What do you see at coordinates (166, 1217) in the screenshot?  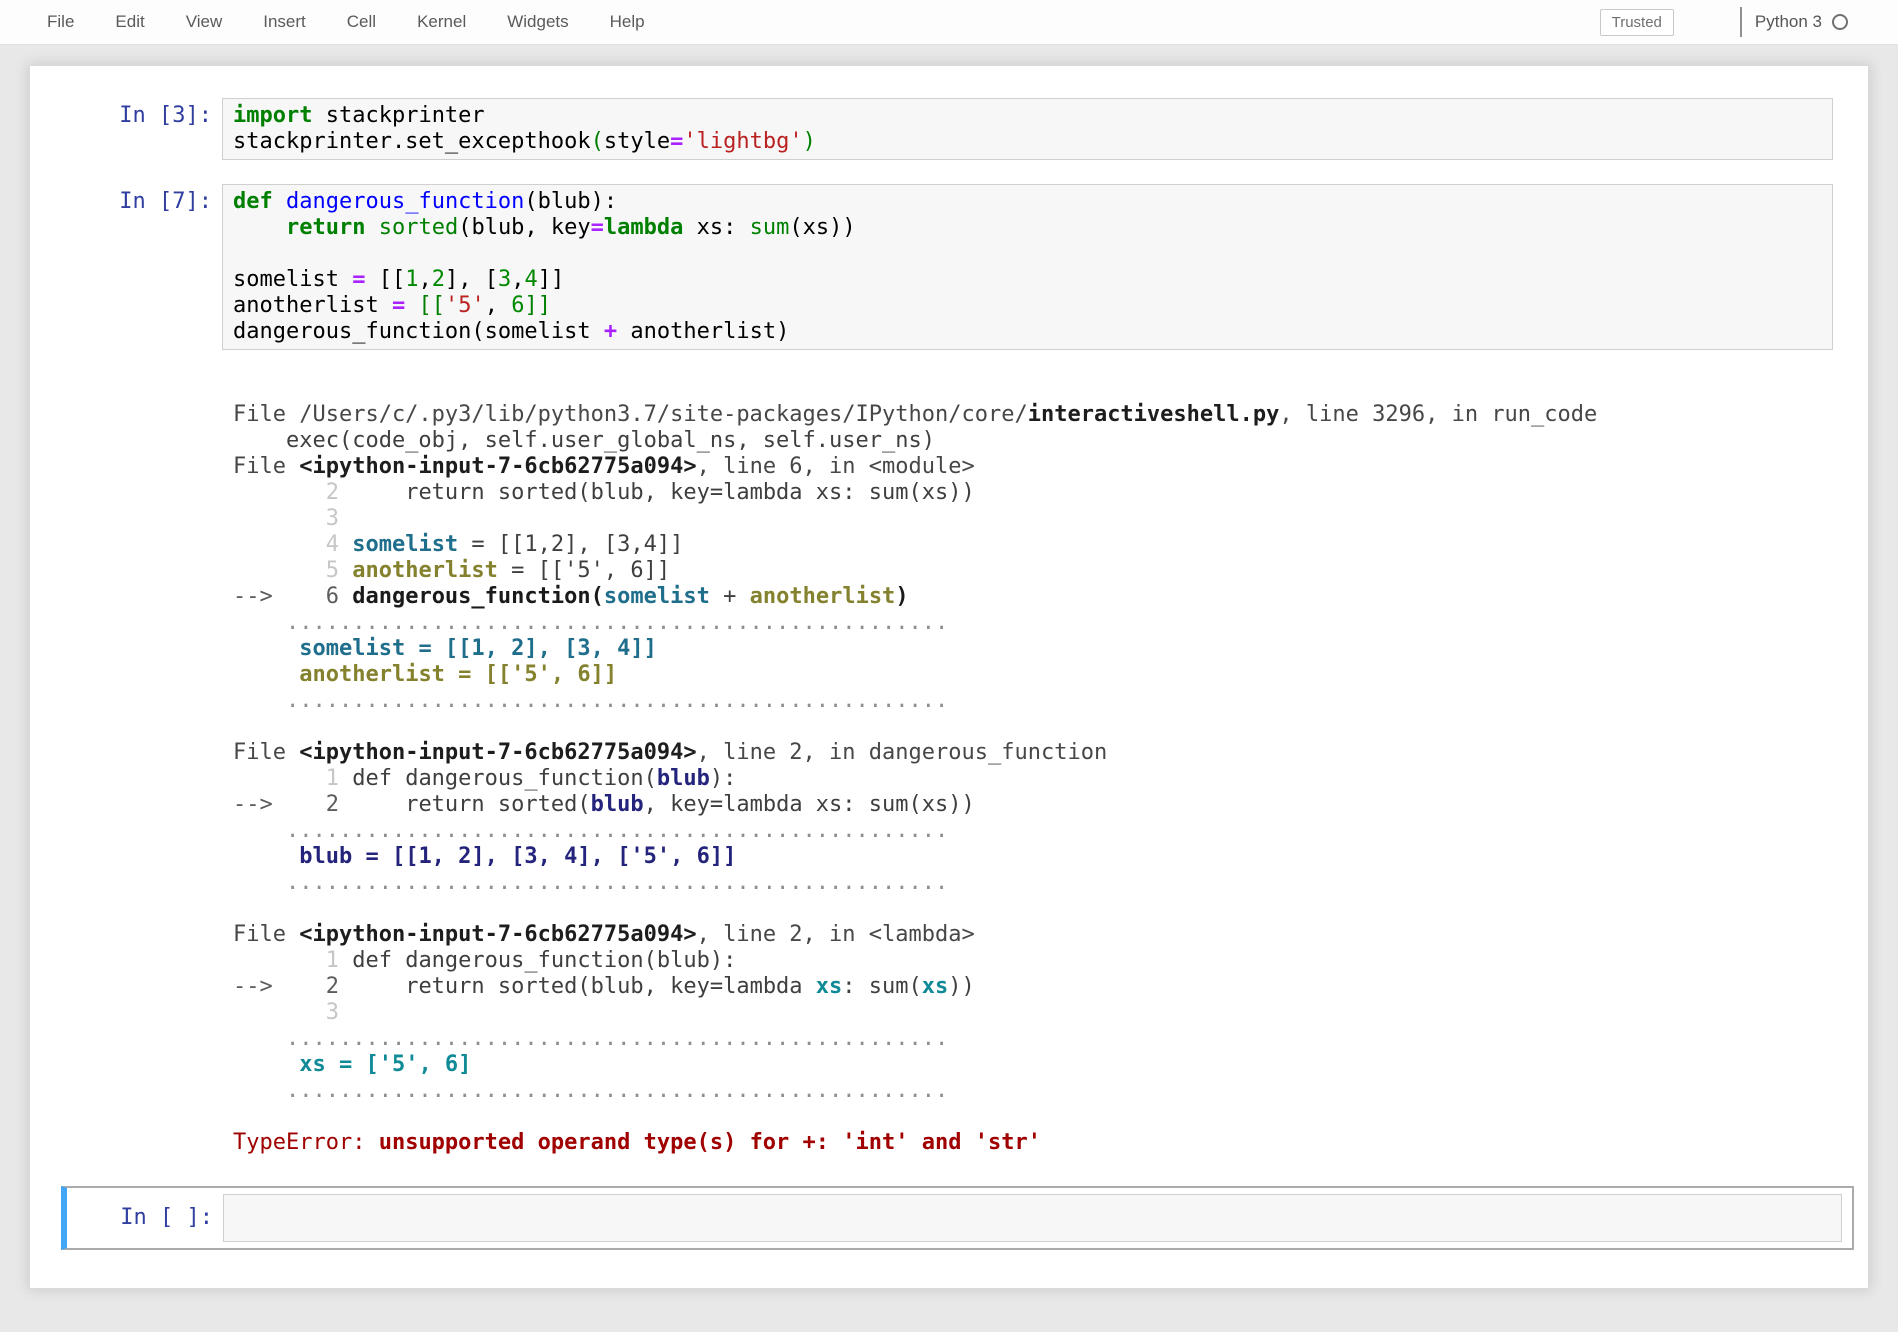 I see `empty-cell-prompt: In [ ]:` at bounding box center [166, 1217].